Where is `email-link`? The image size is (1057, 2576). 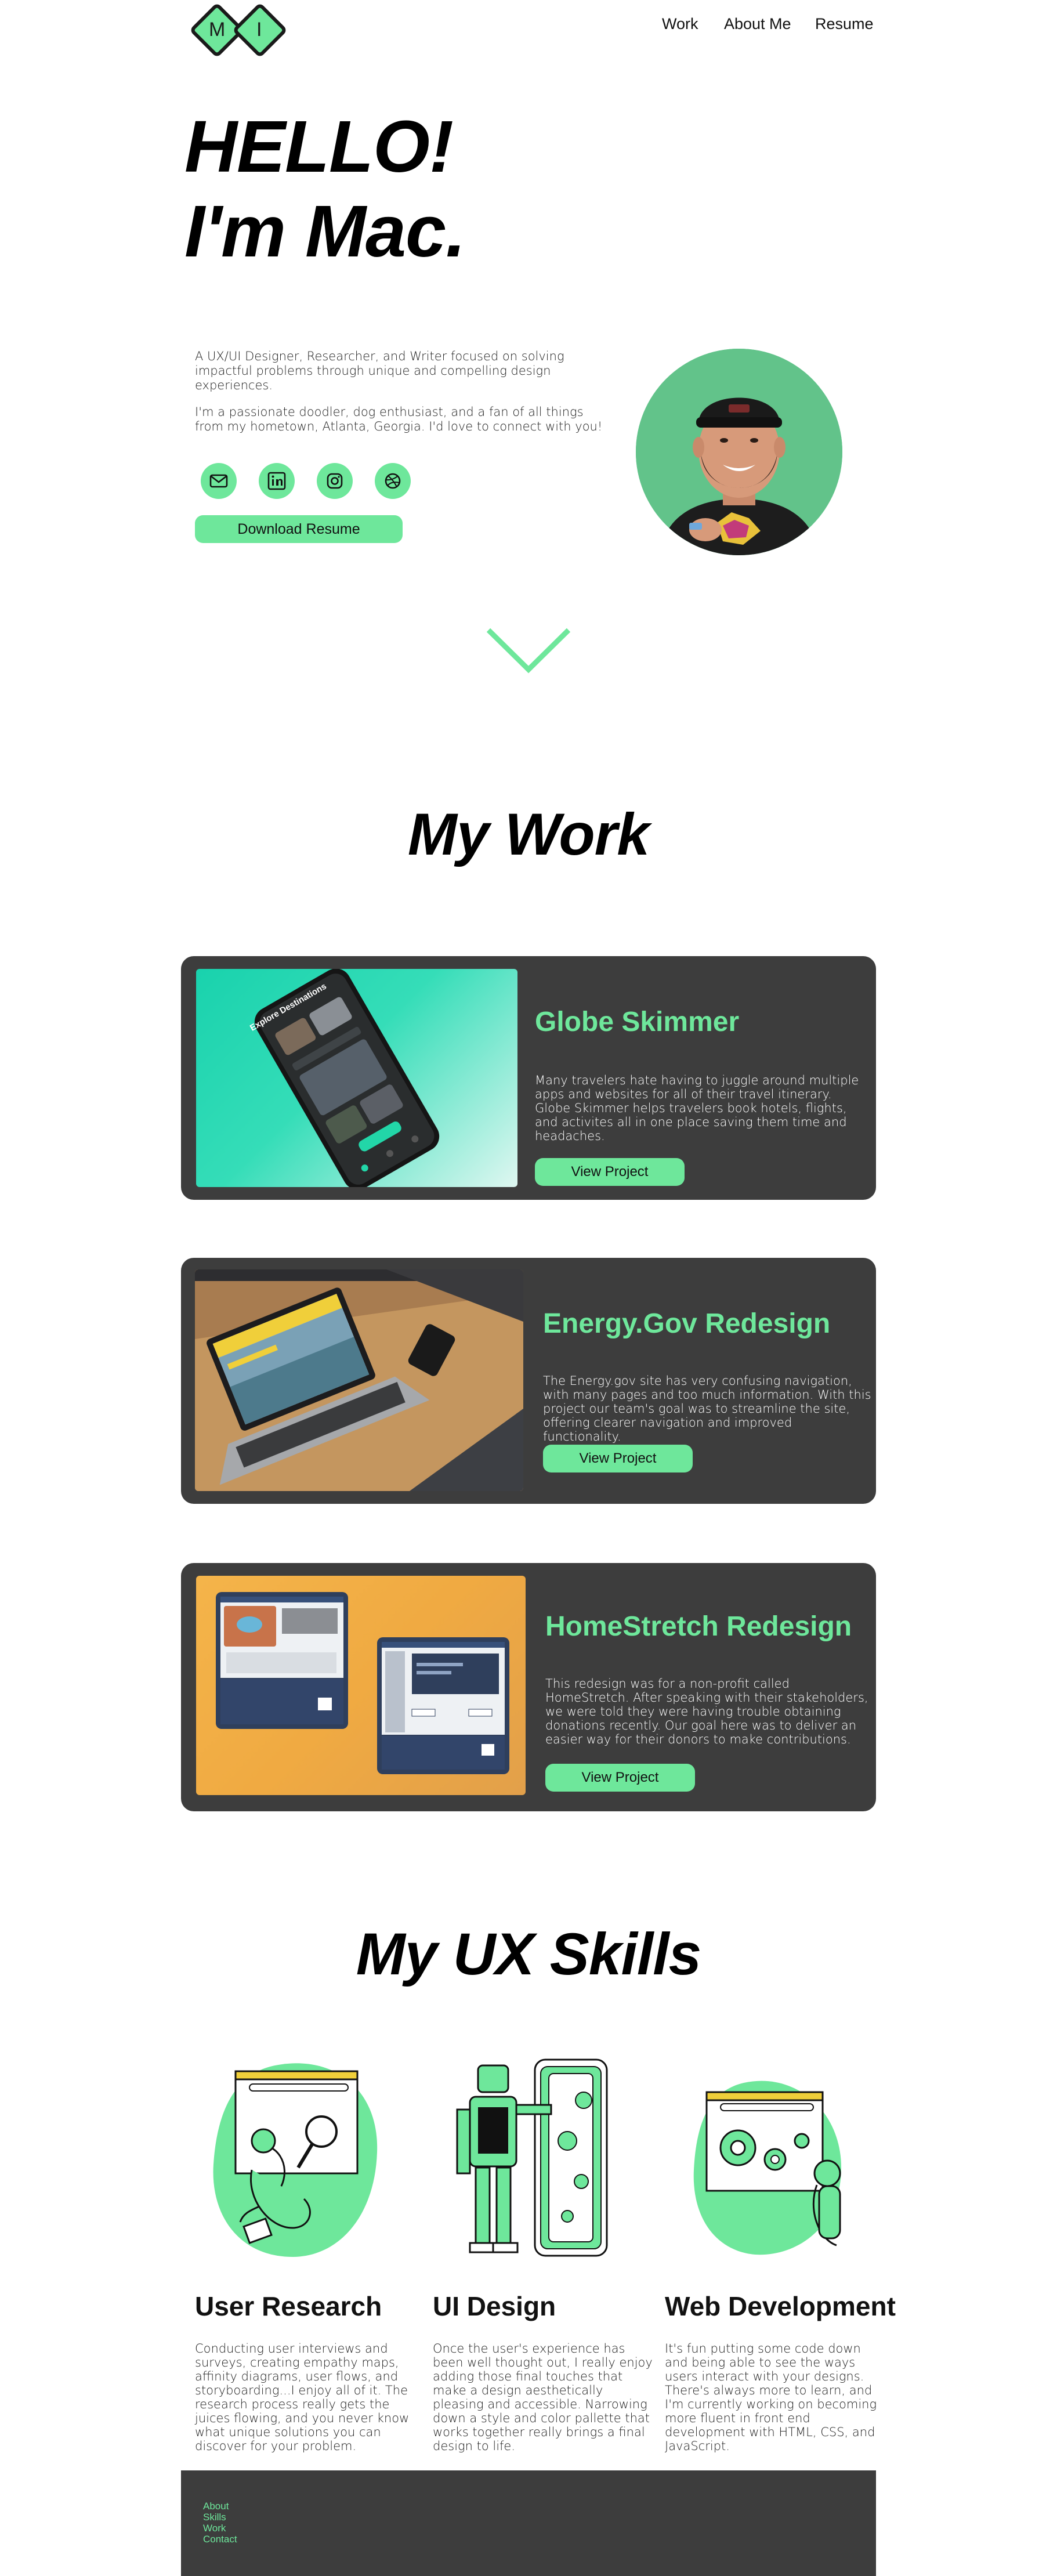 email-link is located at coordinates (219, 481).